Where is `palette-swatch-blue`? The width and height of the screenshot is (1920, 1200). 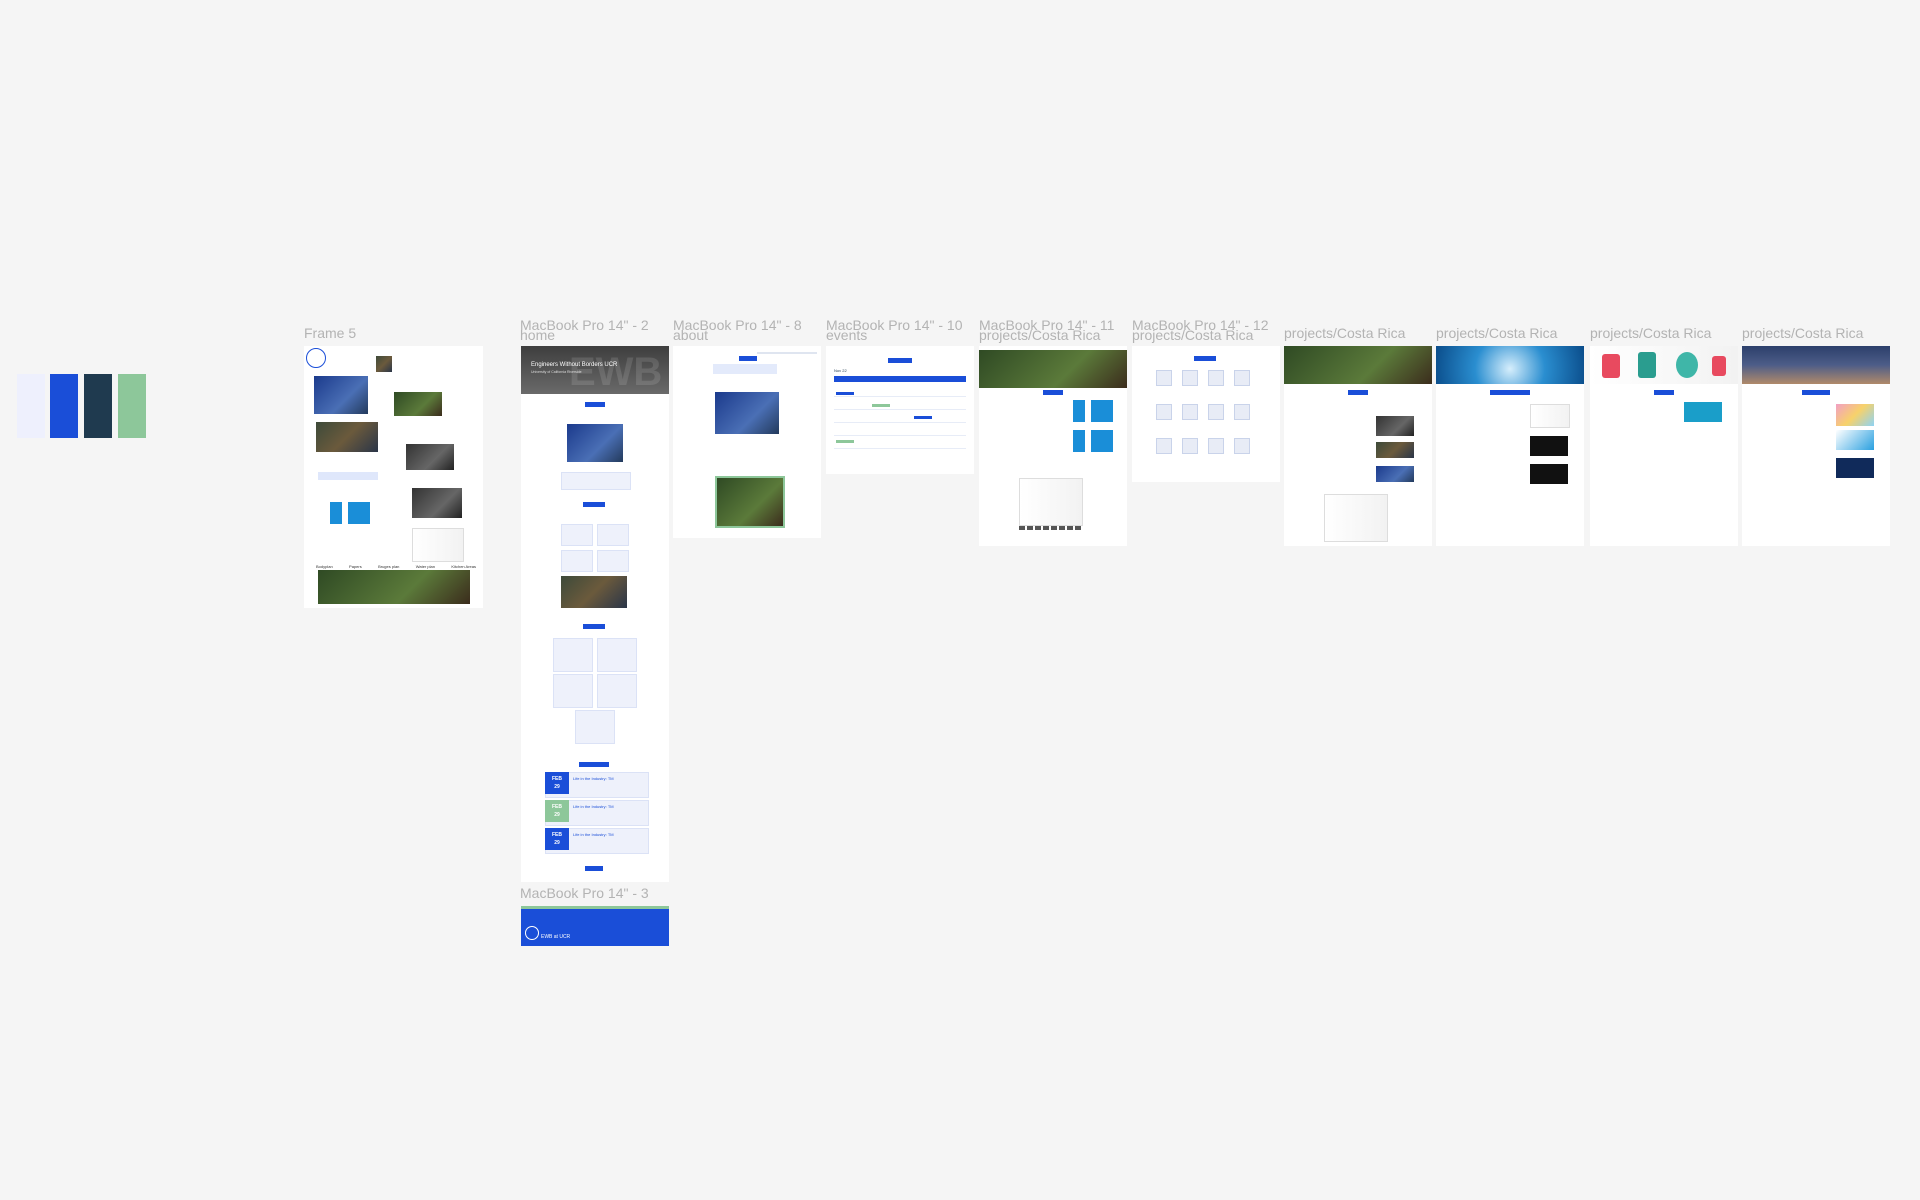 palette-swatch-blue is located at coordinates (64, 406).